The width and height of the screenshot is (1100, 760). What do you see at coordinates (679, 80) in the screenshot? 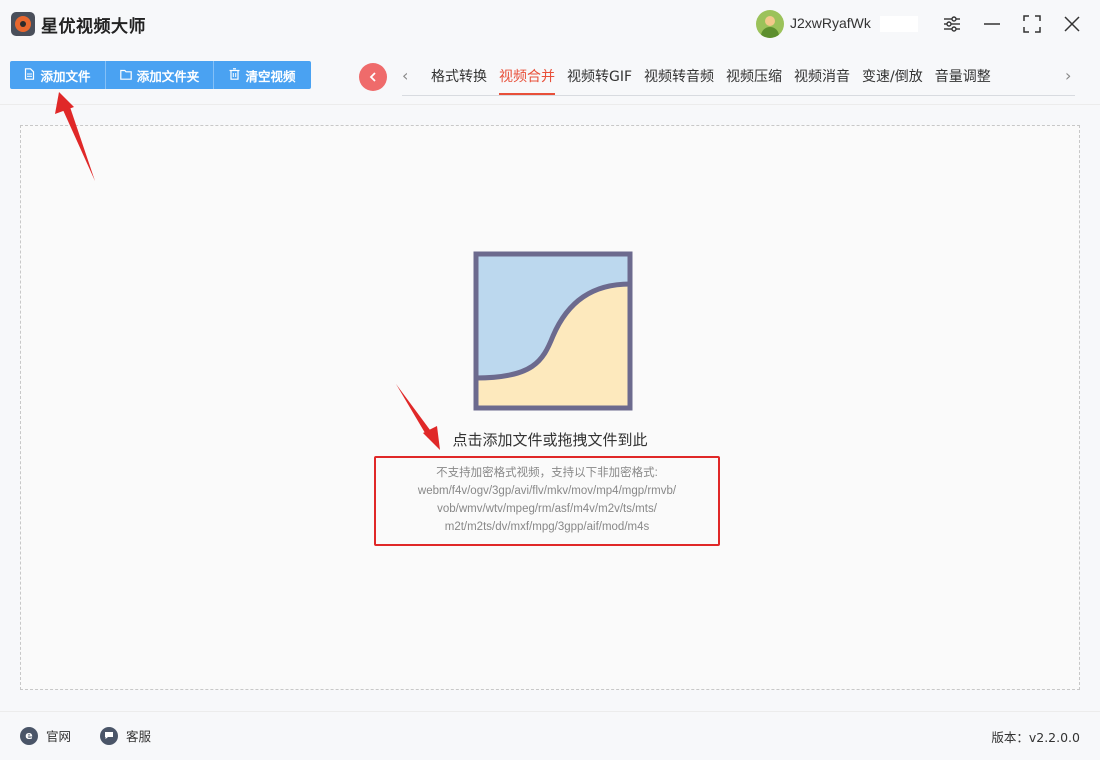
I see `tab-video-to-audio: 视频转音频` at bounding box center [679, 80].